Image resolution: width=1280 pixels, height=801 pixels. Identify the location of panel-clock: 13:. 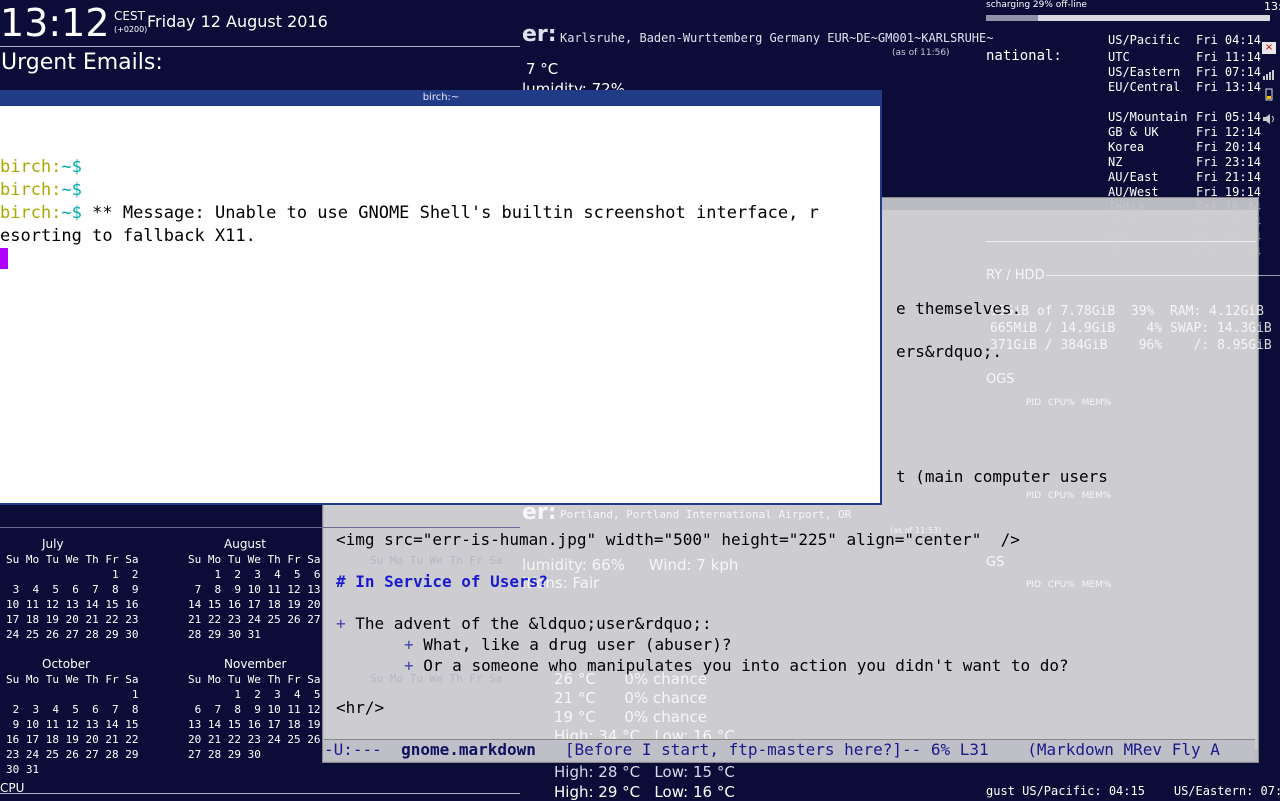
(1272, 6).